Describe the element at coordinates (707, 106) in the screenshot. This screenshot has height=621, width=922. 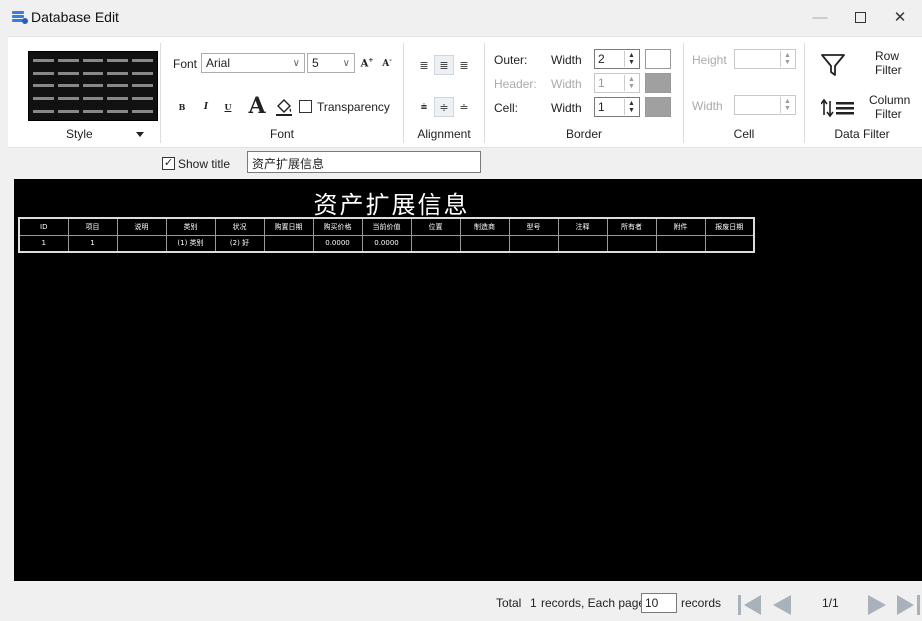
I see `cell-width-label: Width` at that location.